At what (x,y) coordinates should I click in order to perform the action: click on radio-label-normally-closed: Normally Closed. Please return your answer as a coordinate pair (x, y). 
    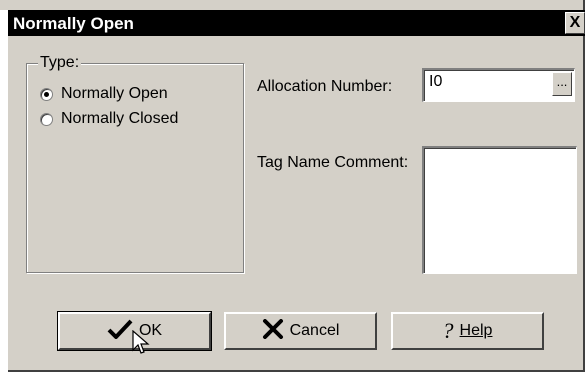
    Looking at the image, I should click on (120, 118).